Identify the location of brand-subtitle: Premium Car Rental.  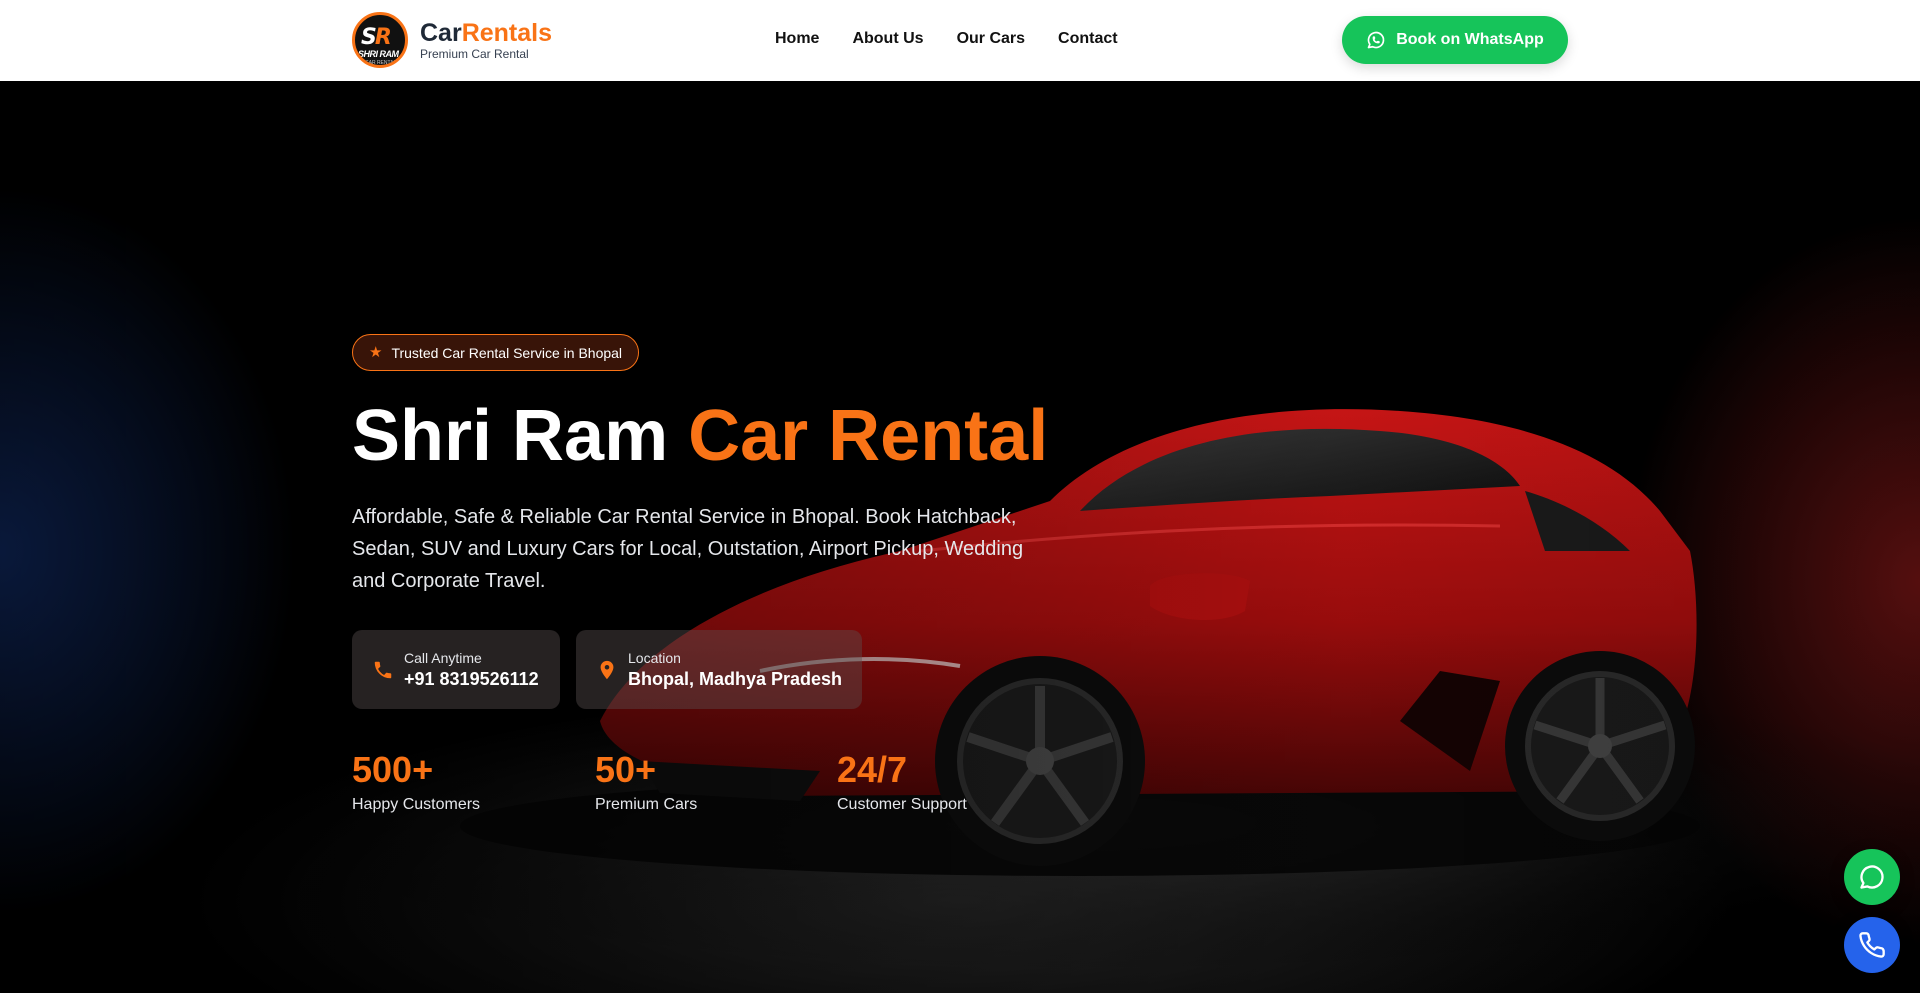
(474, 54).